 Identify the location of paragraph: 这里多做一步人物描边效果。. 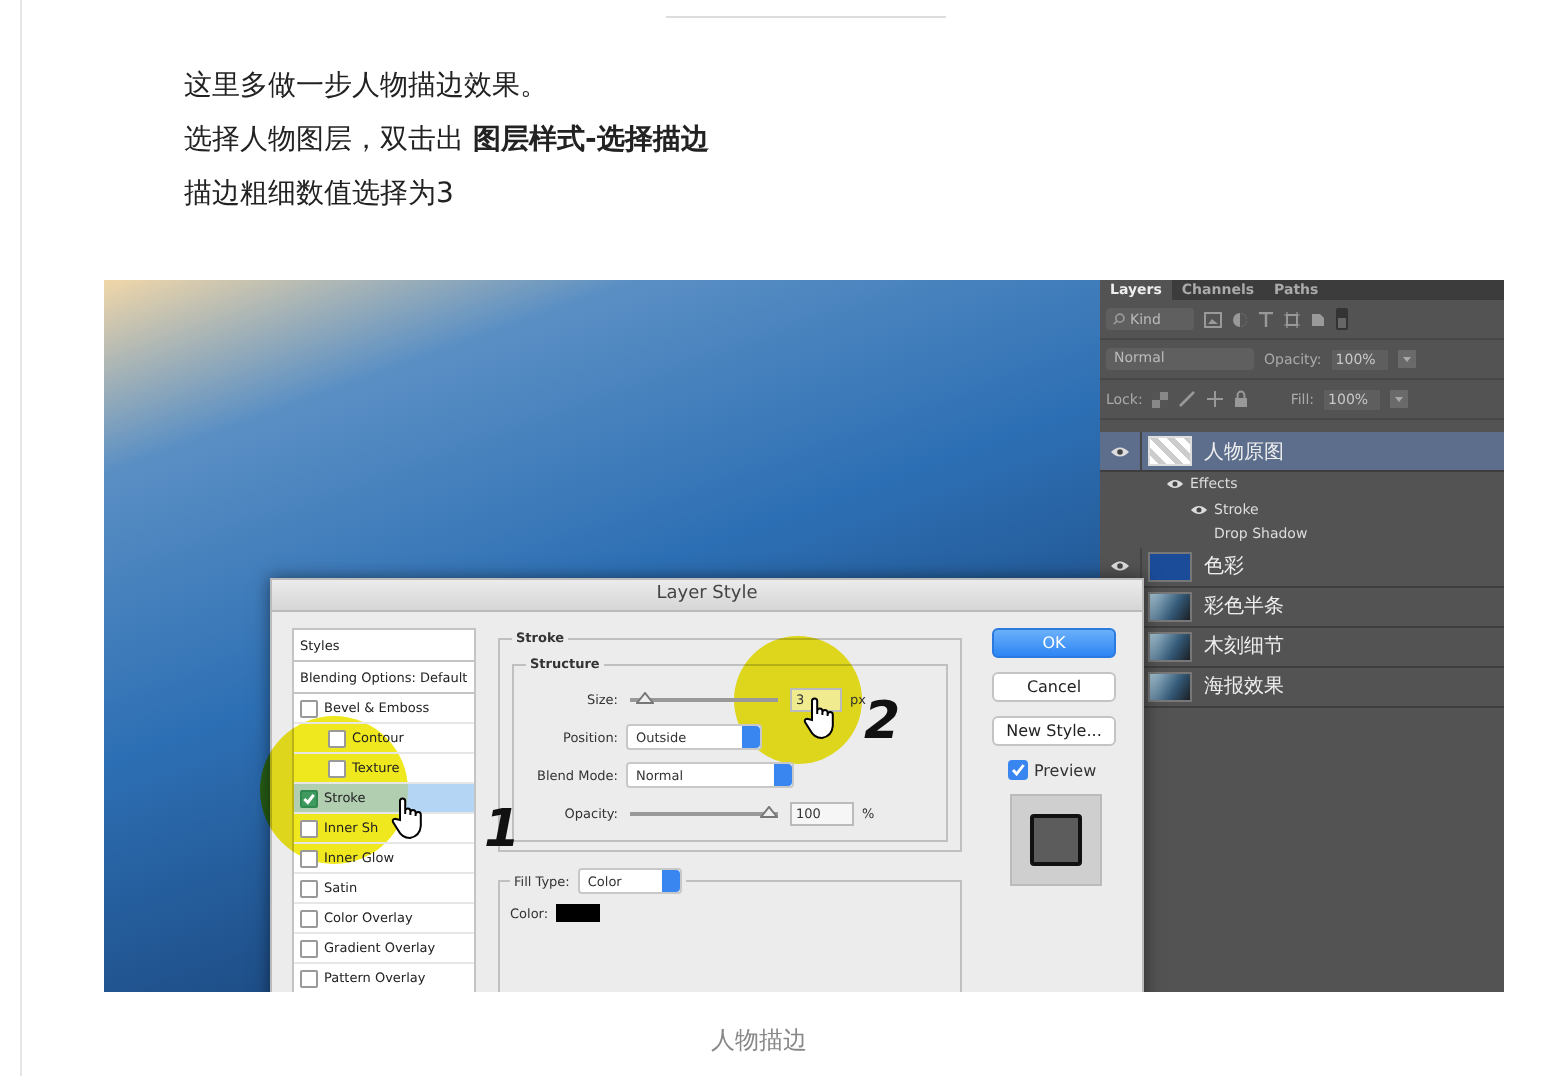
(366, 87).